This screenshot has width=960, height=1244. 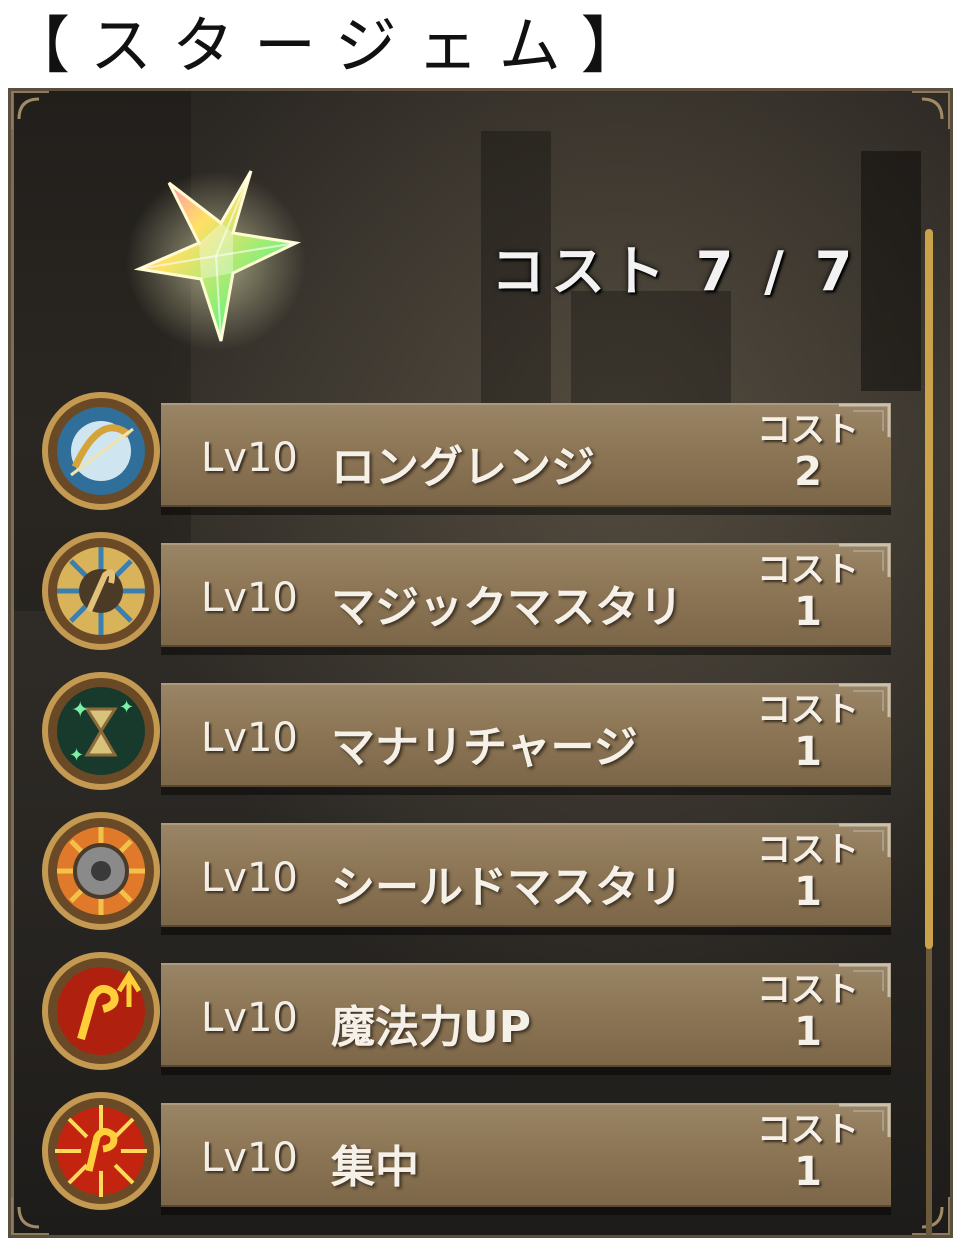 What do you see at coordinates (216, 256) in the screenshot?
I see `star-gem-icon` at bounding box center [216, 256].